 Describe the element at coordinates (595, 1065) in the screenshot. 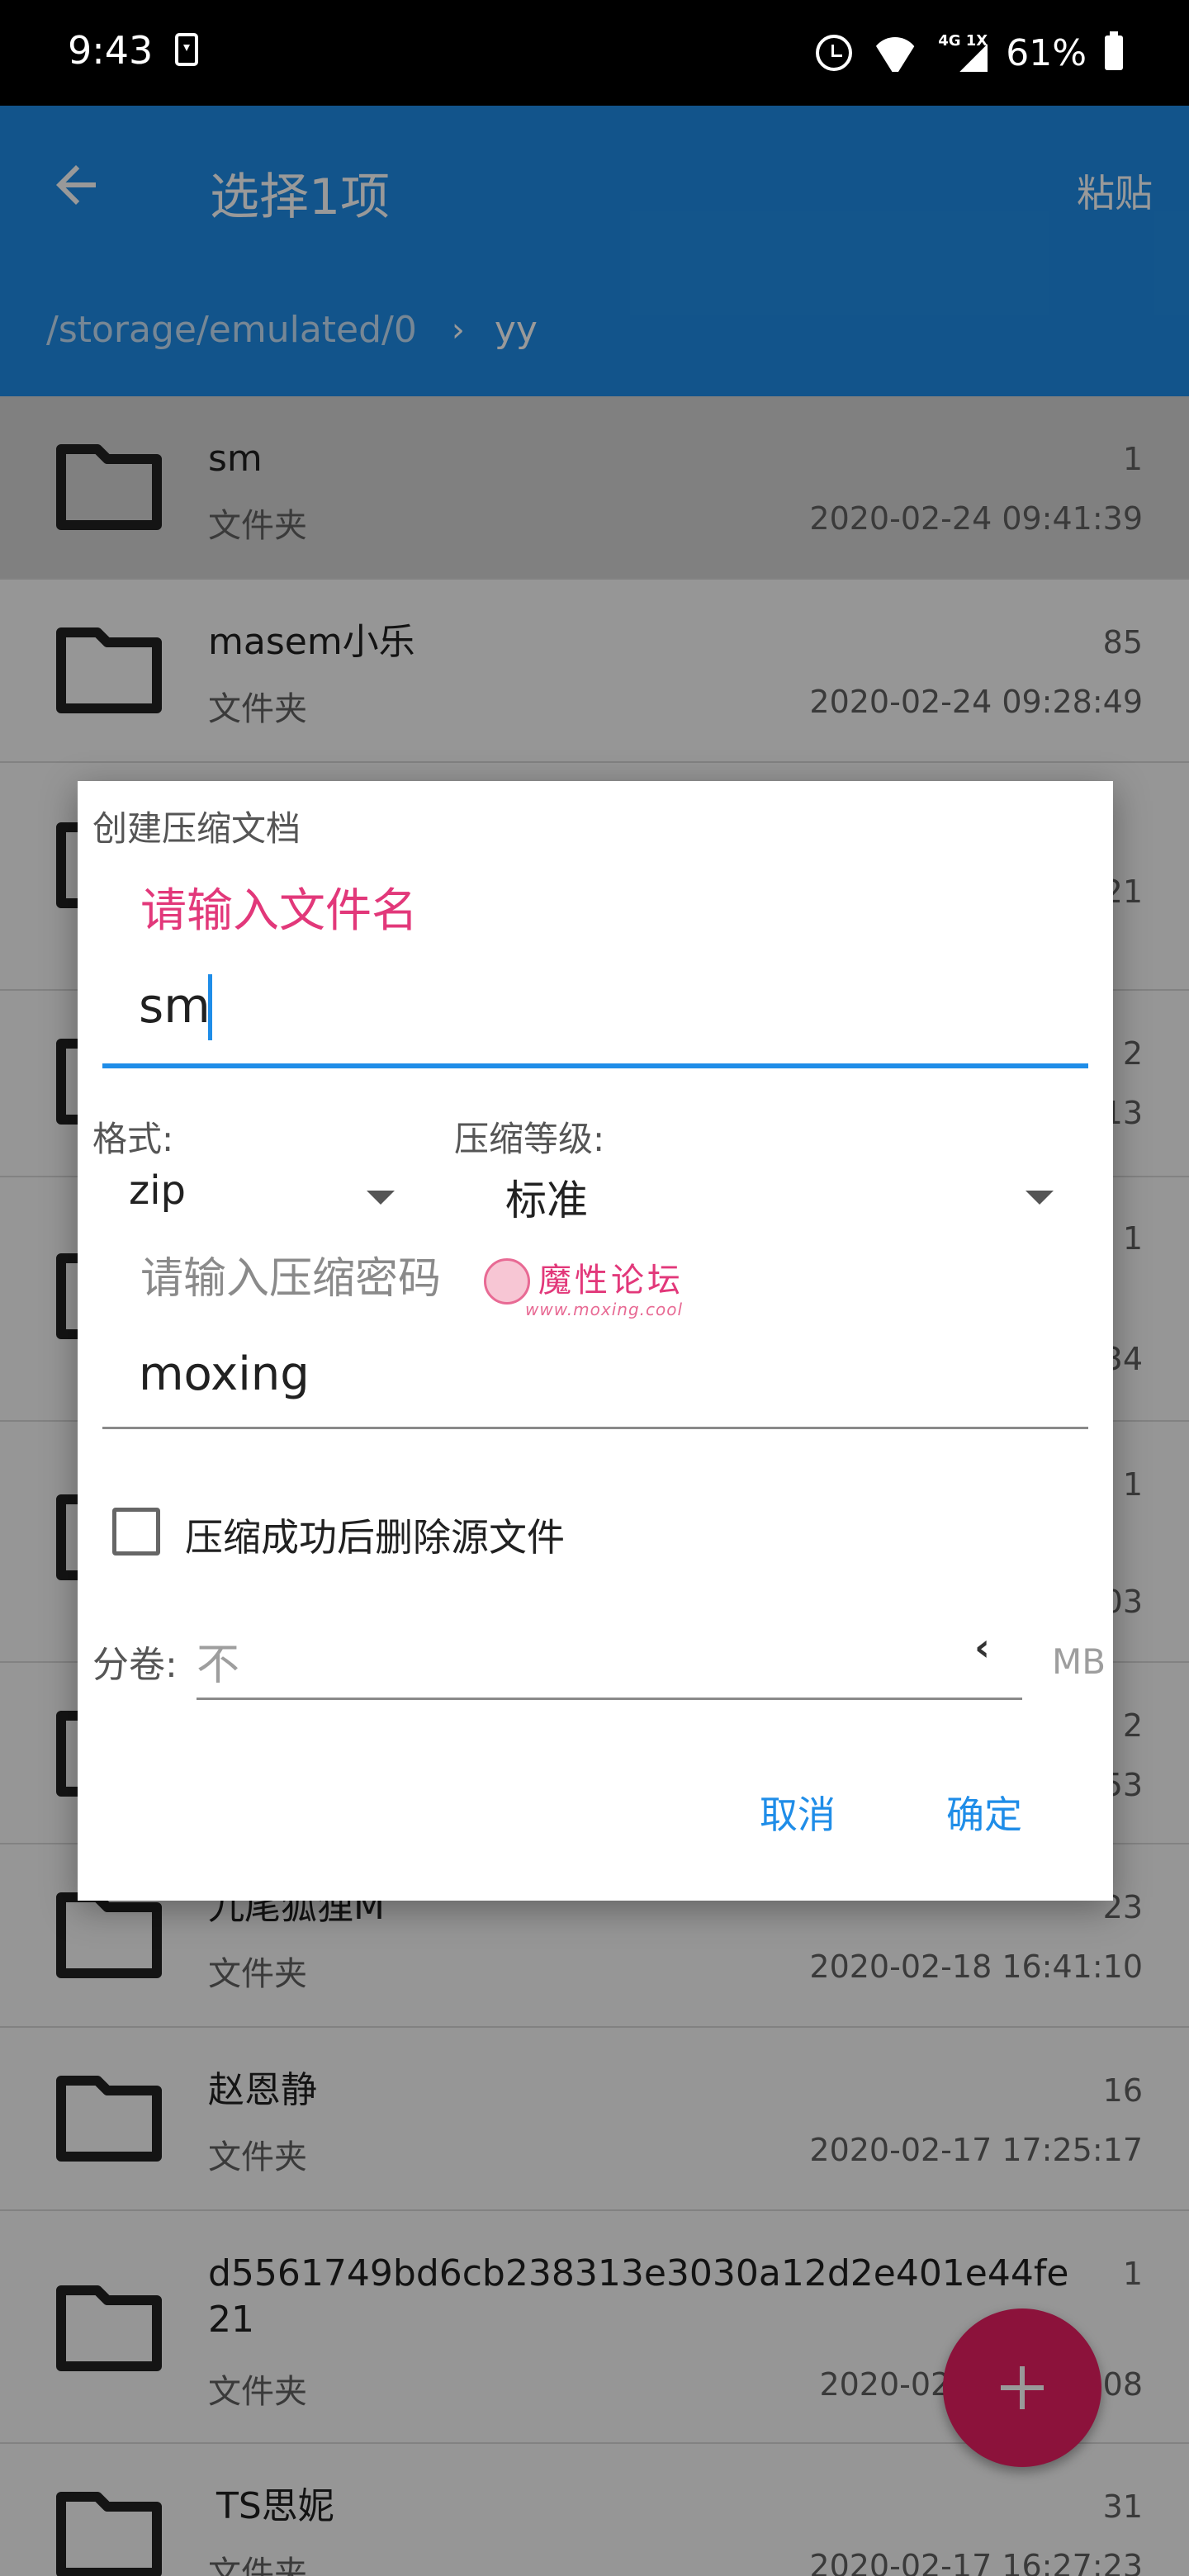

I see `filename-underline` at that location.